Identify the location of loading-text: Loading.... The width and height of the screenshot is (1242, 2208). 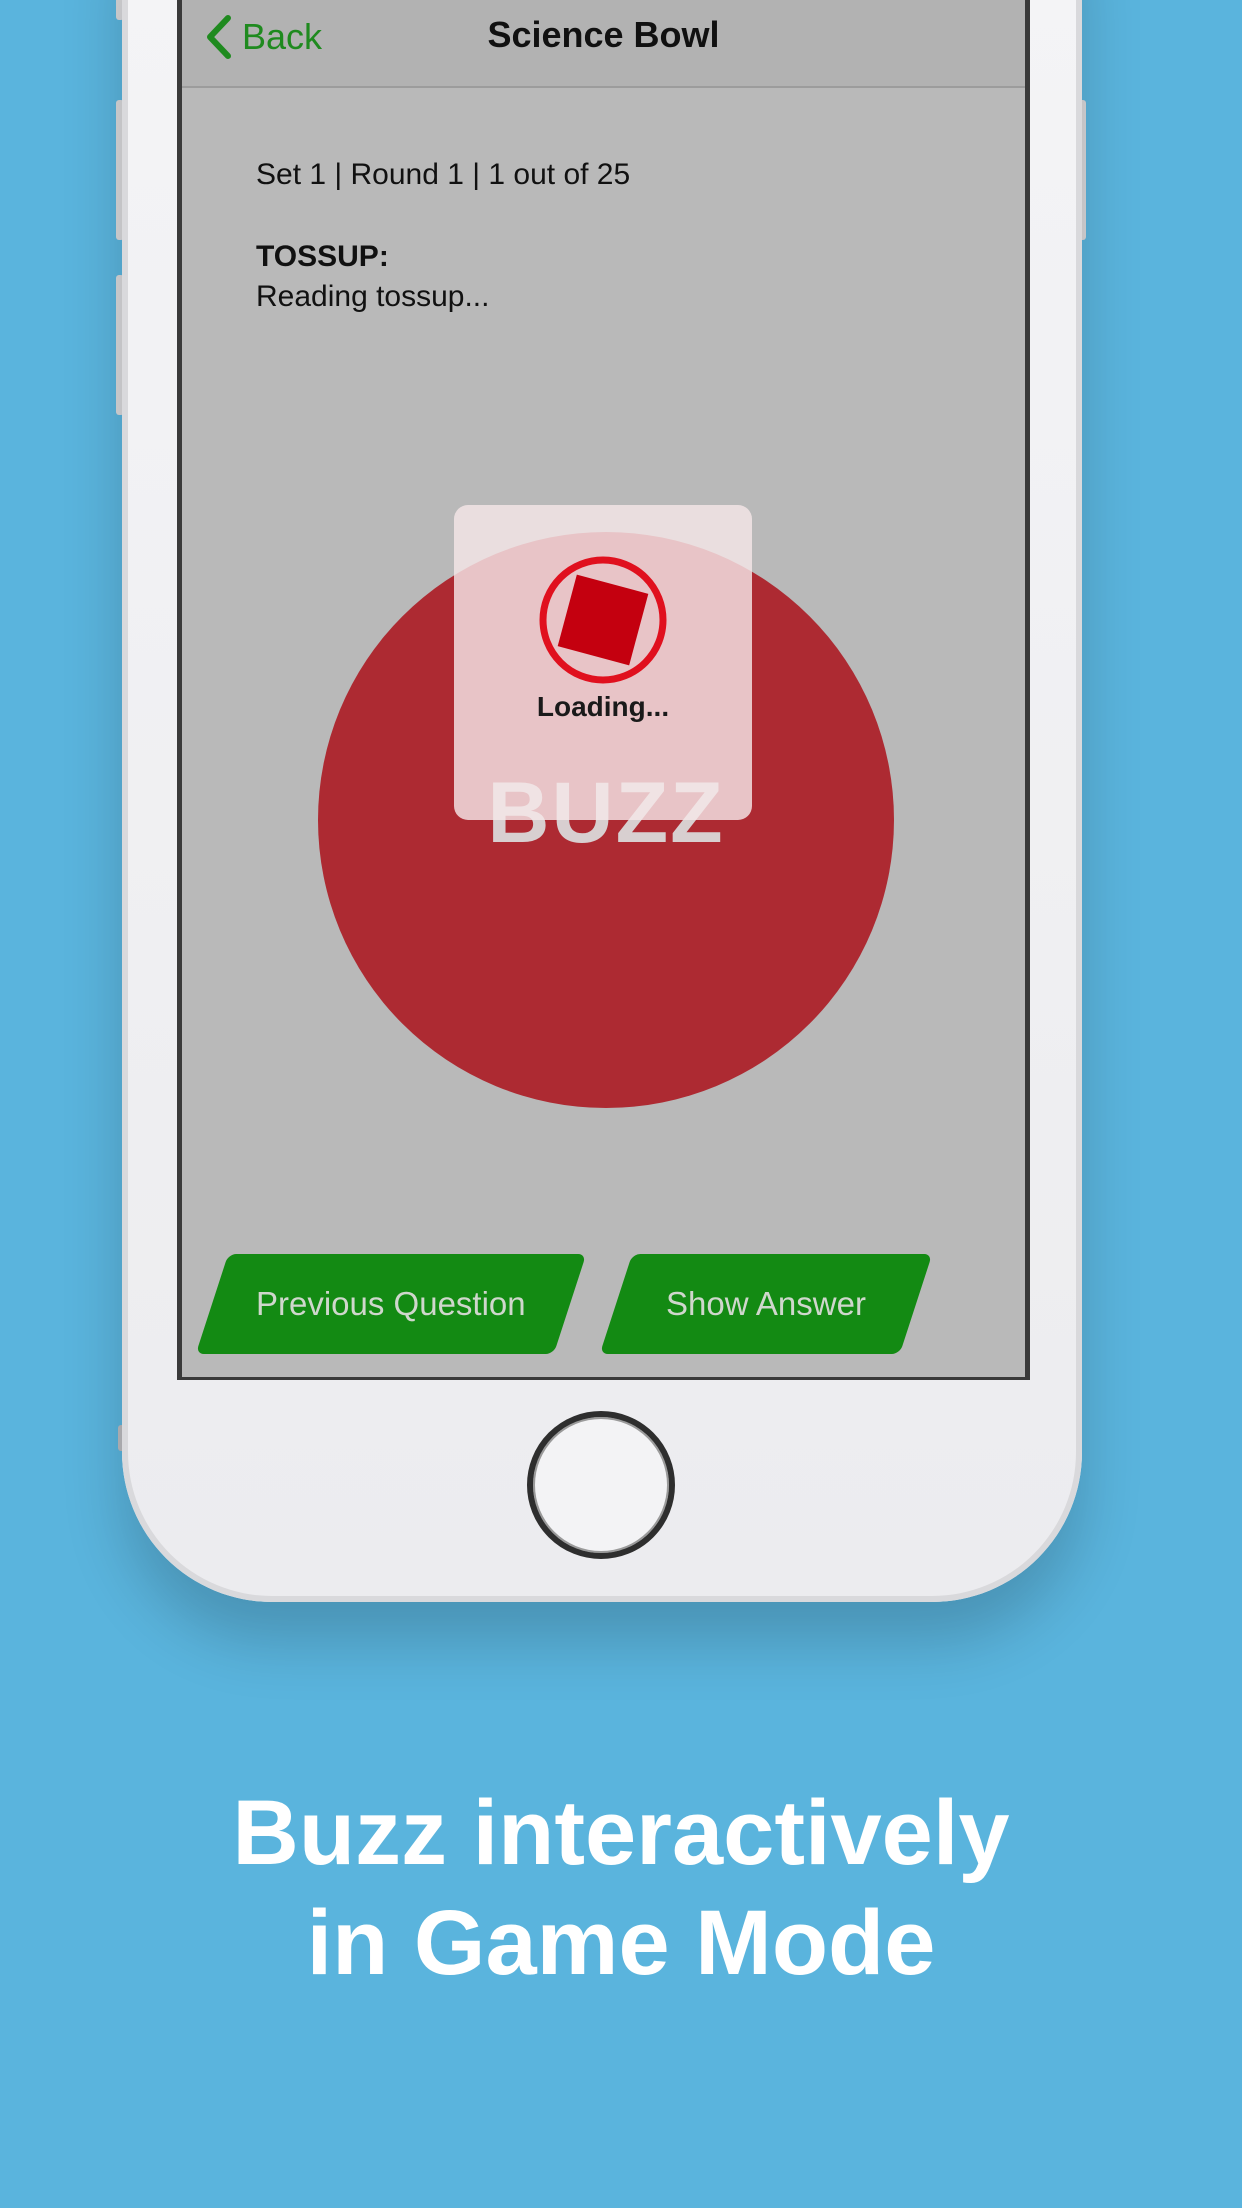
(603, 706).